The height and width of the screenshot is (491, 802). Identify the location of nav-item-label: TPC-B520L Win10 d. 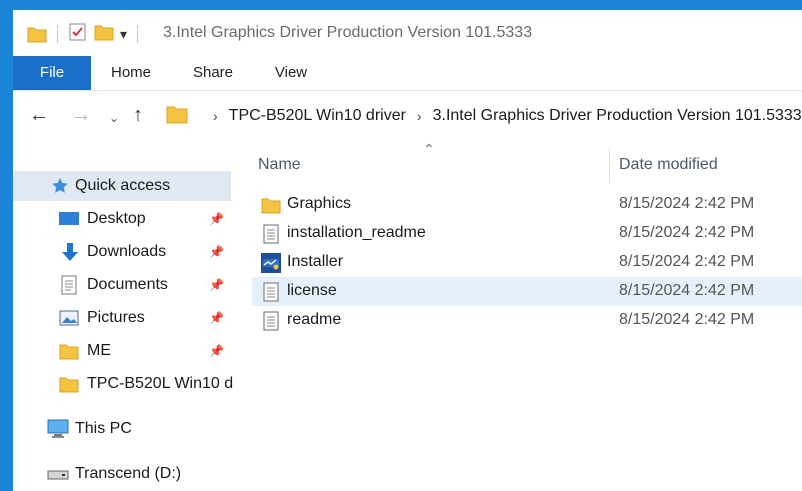
(160, 383).